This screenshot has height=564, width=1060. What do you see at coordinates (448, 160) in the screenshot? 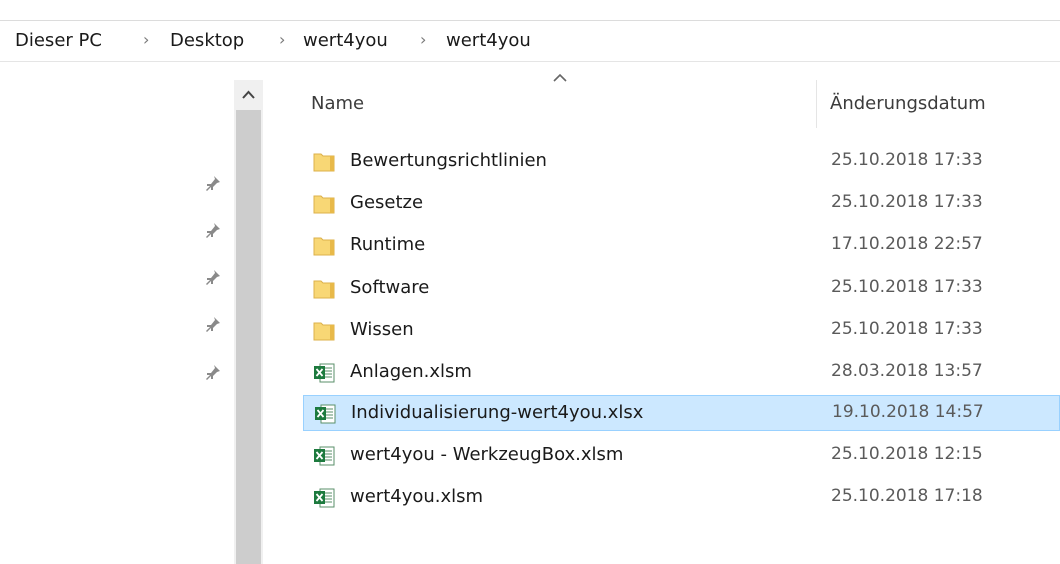
I see `file-name: Bewertungsrichtlinien` at bounding box center [448, 160].